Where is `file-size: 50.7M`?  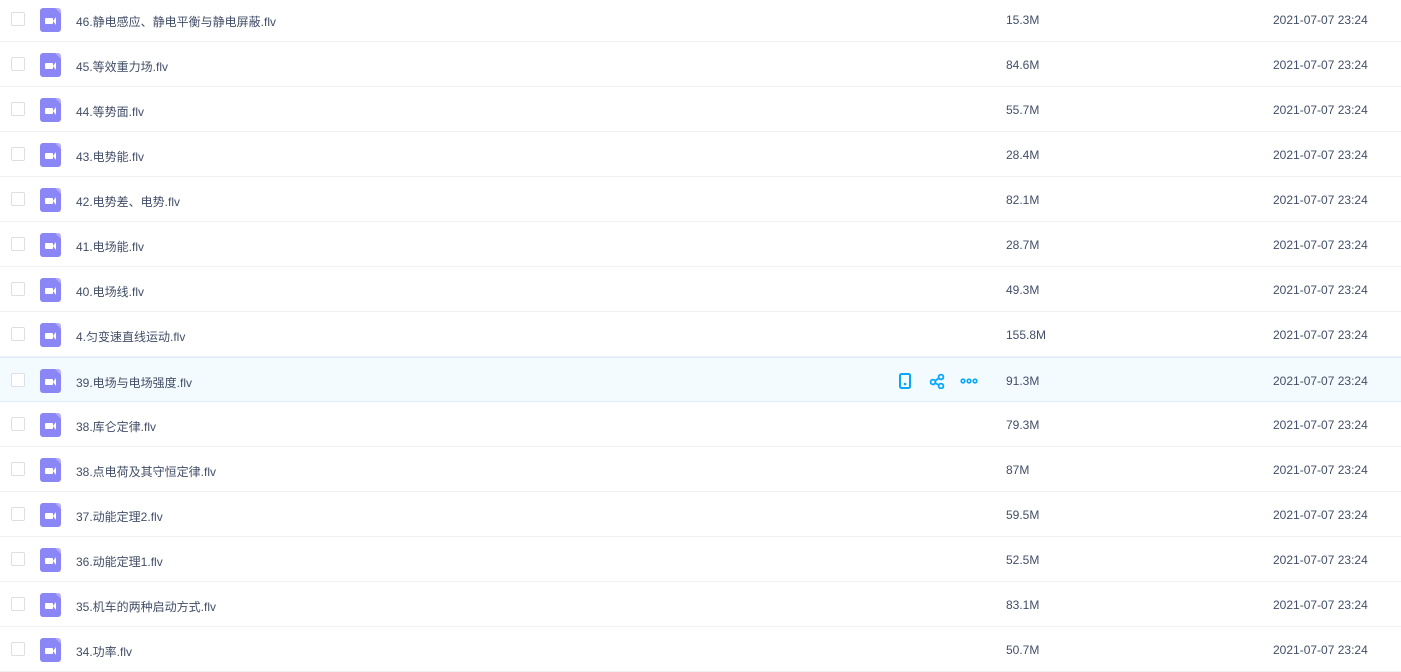 file-size: 50.7M is located at coordinates (1023, 650).